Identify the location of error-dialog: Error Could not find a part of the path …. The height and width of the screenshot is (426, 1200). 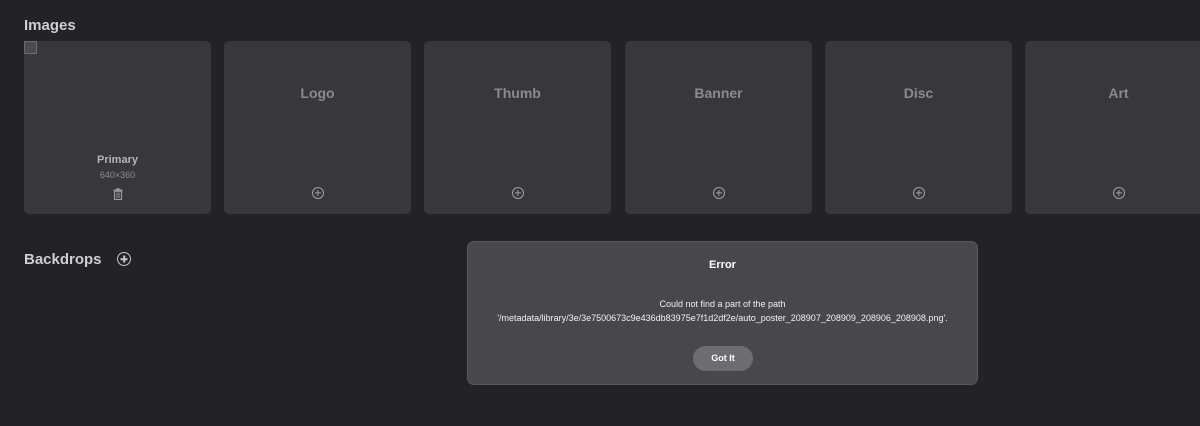
(722, 313).